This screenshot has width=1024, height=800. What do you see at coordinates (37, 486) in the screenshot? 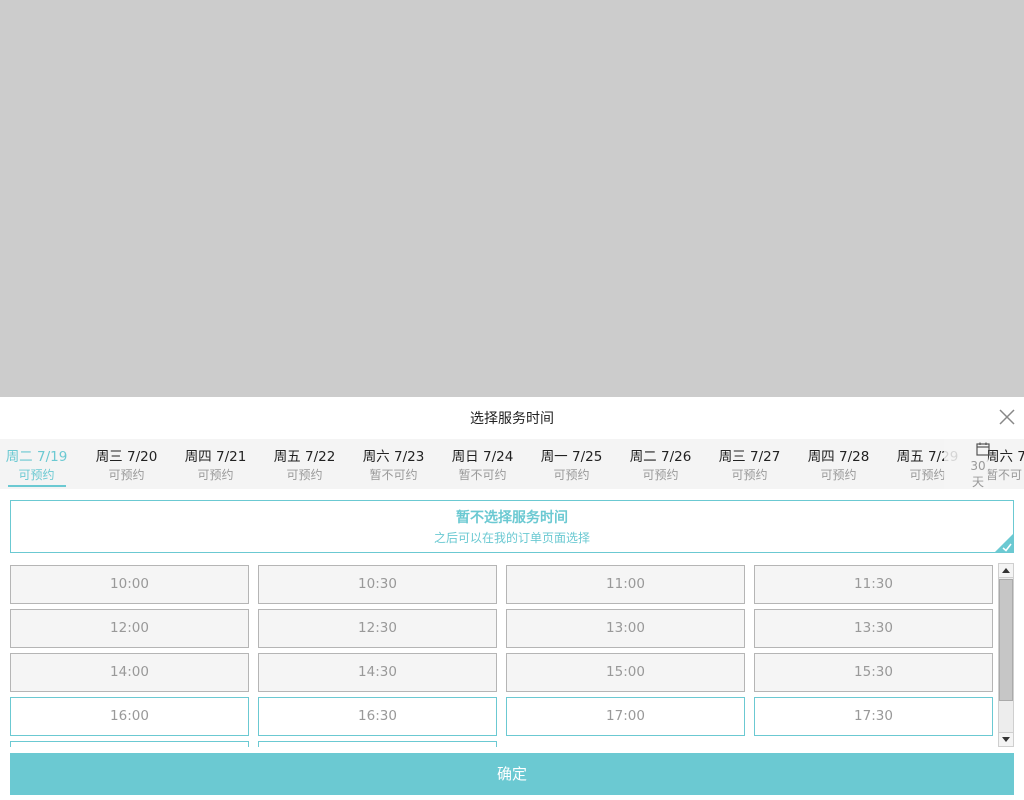
I see `active-tab-indicator` at bounding box center [37, 486].